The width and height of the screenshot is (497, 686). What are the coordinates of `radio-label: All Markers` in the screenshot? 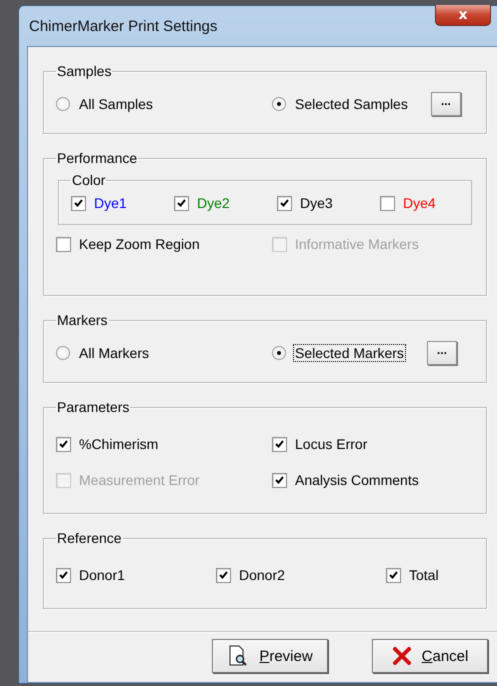 It's located at (114, 353).